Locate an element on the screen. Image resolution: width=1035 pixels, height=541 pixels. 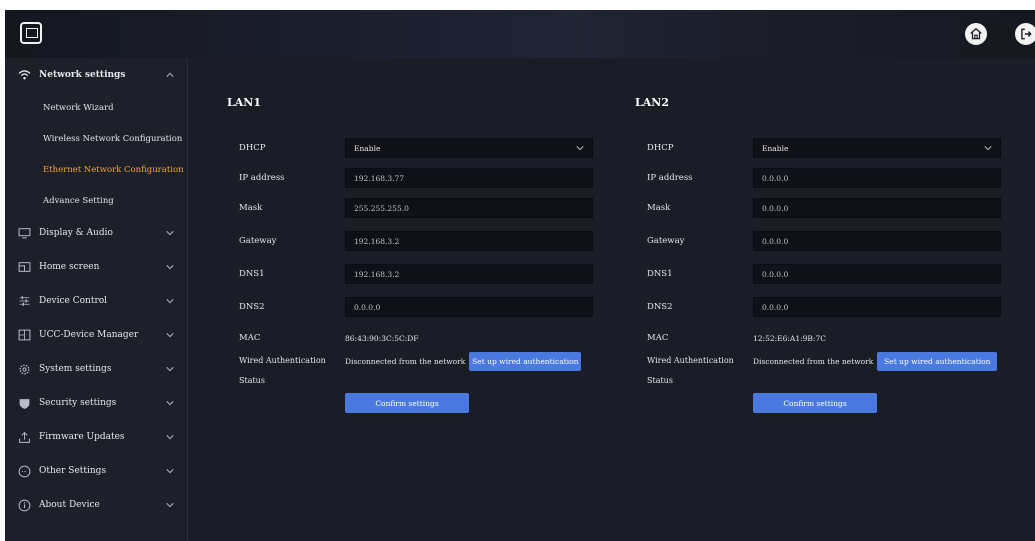
sidebar-item-home-screen: Home screen is located at coordinates (96, 267).